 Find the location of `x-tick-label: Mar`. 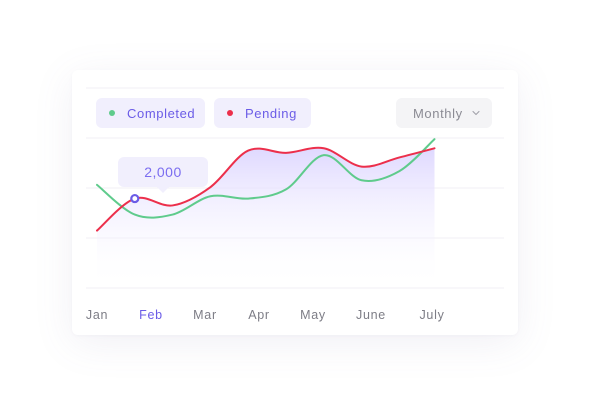

x-tick-label: Mar is located at coordinates (205, 315).